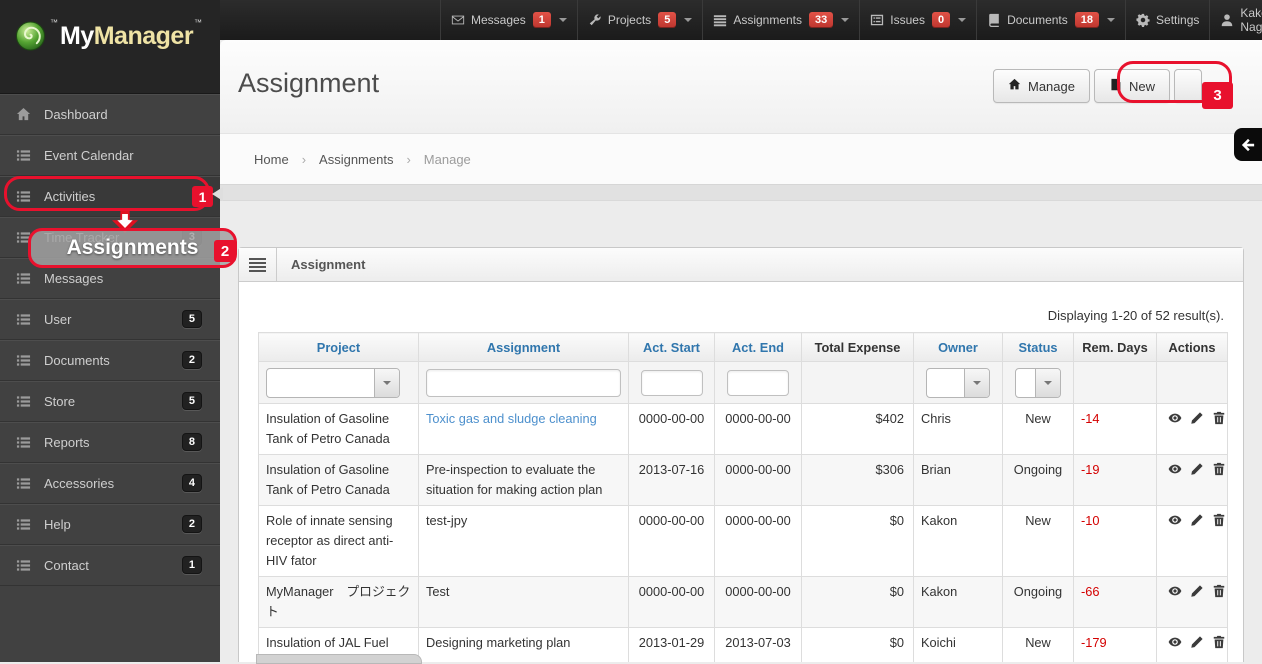 This screenshot has height=664, width=1262. I want to click on cell-act-end: 2013-07-03, so click(758, 644).